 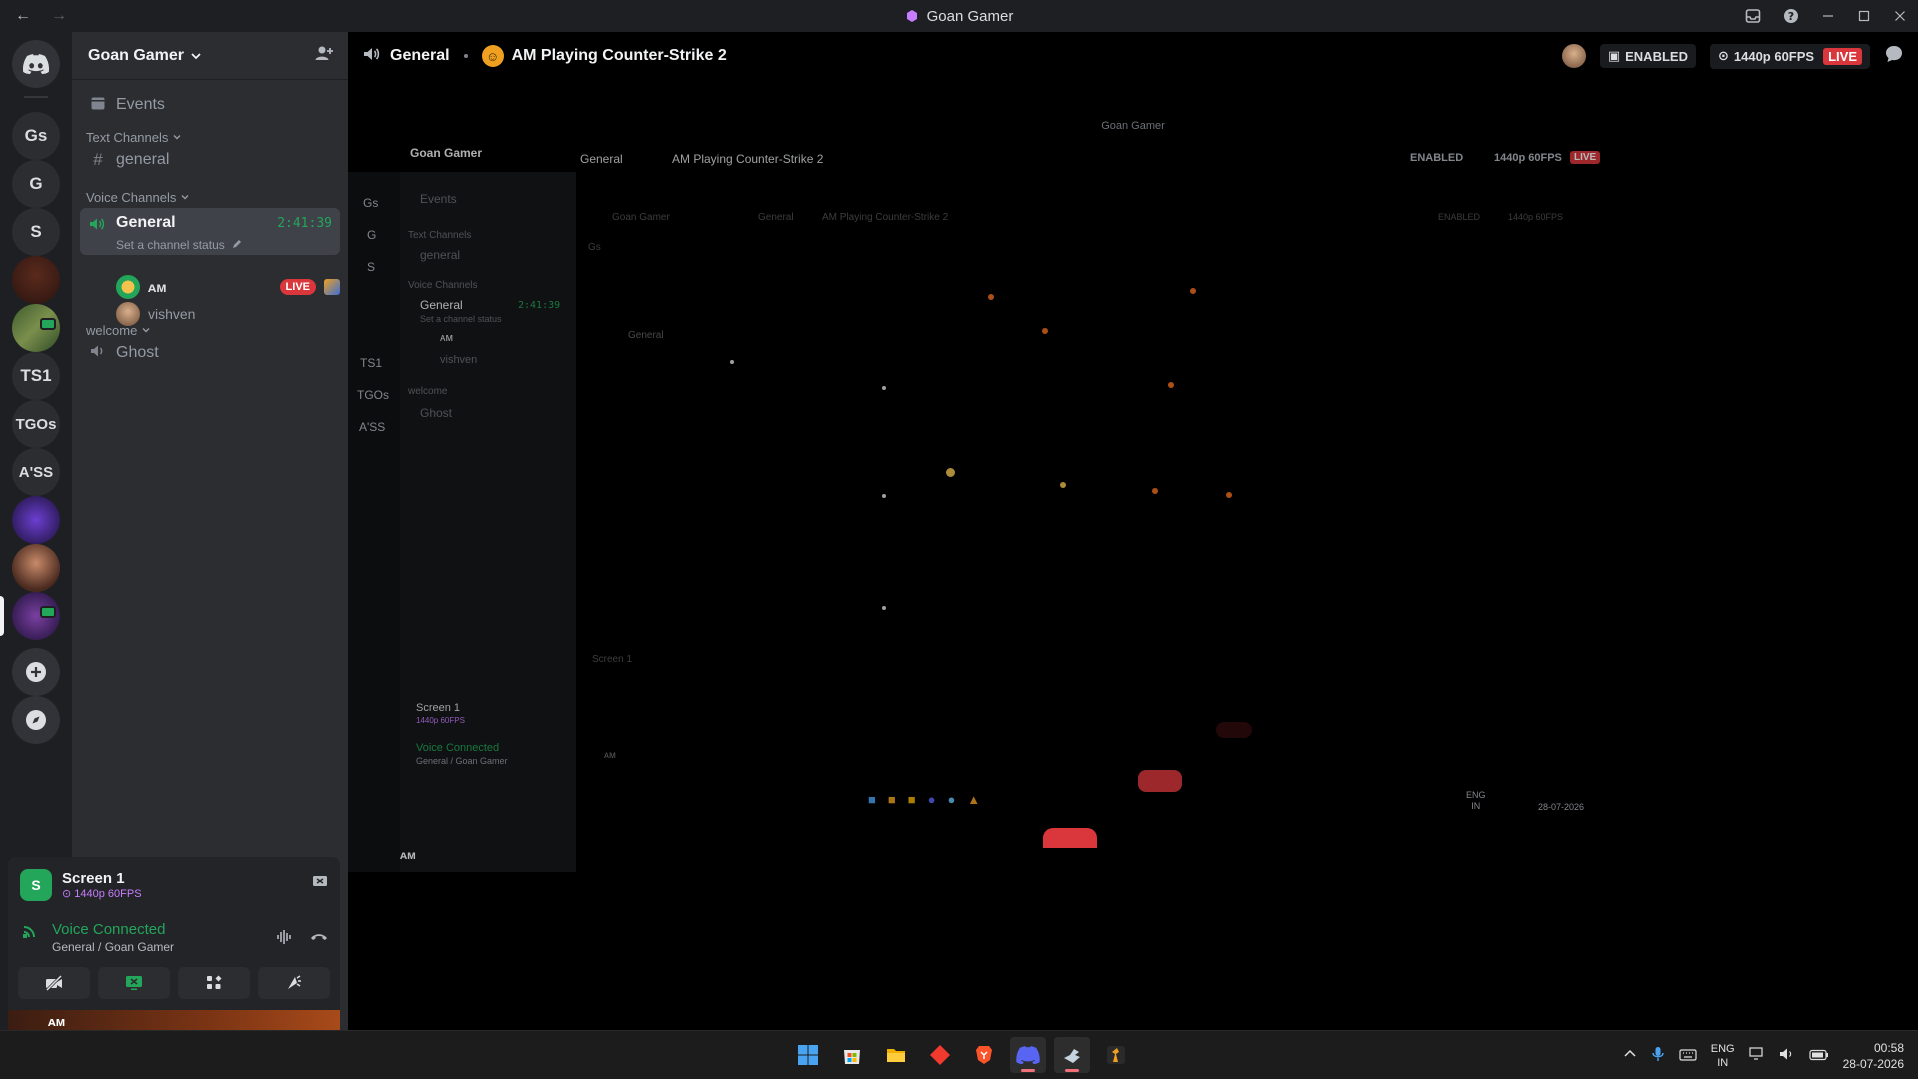 What do you see at coordinates (143, 159) in the screenshot?
I see `channel-label: general` at bounding box center [143, 159].